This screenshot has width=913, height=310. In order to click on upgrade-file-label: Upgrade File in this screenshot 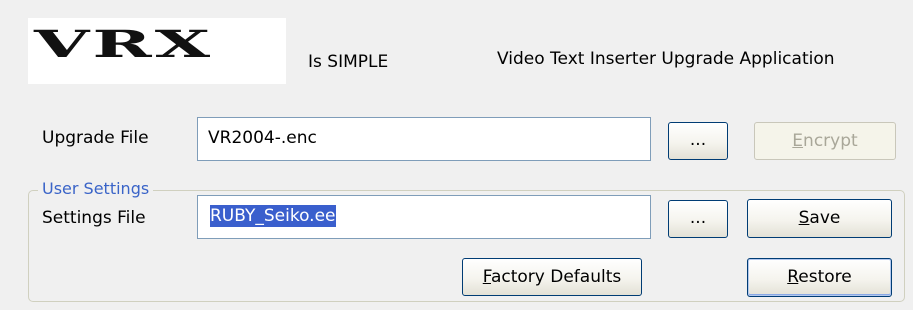, I will do `click(95, 138)`.